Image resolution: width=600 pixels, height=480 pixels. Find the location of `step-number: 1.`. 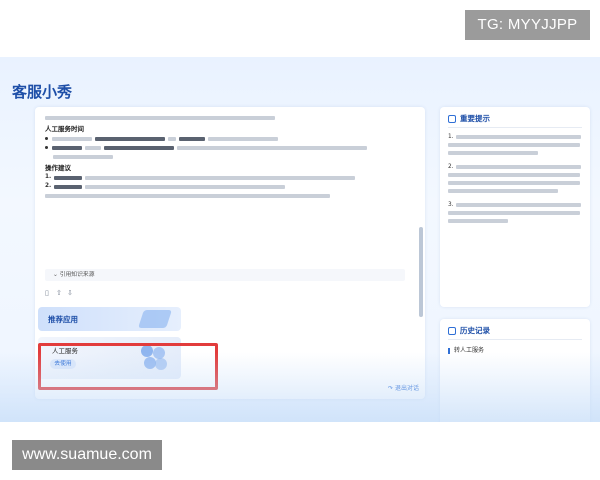

step-number: 1. is located at coordinates (48, 177).